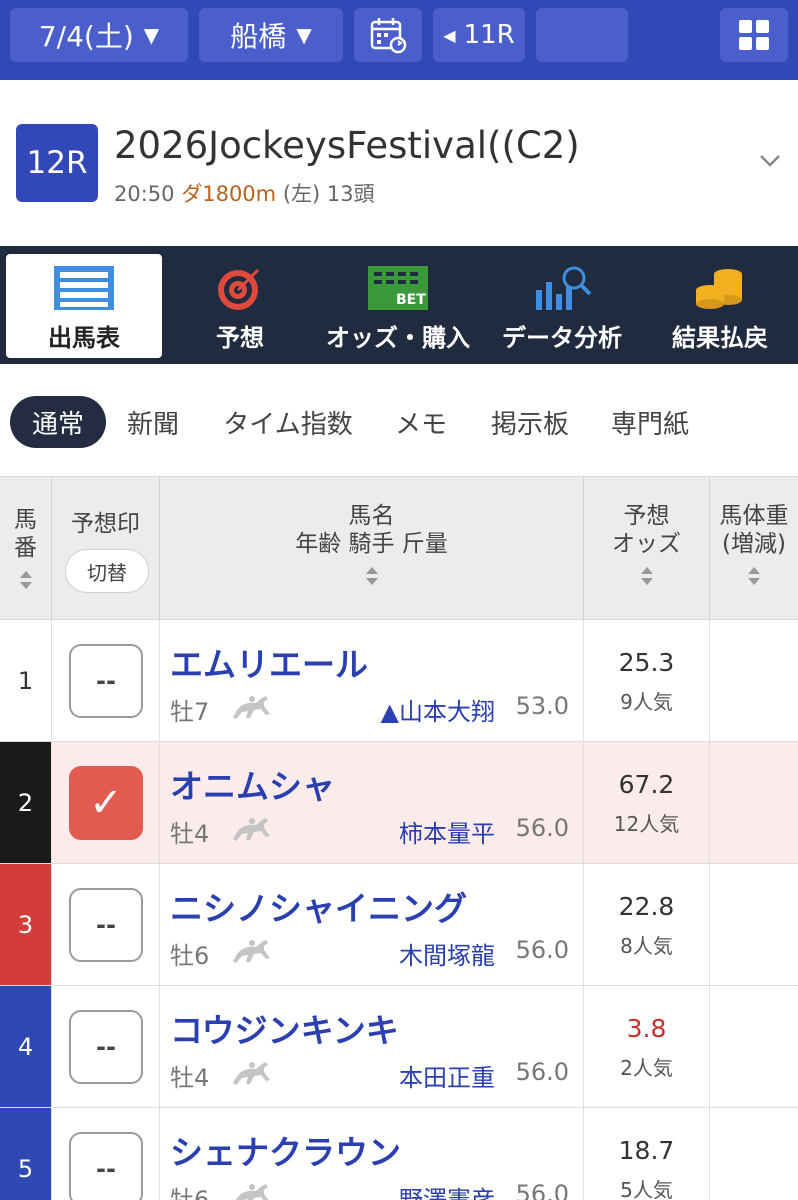  Describe the element at coordinates (371, 544) in the screenshot. I see `header-name-line2: 年齢 騎手 斤量` at that location.